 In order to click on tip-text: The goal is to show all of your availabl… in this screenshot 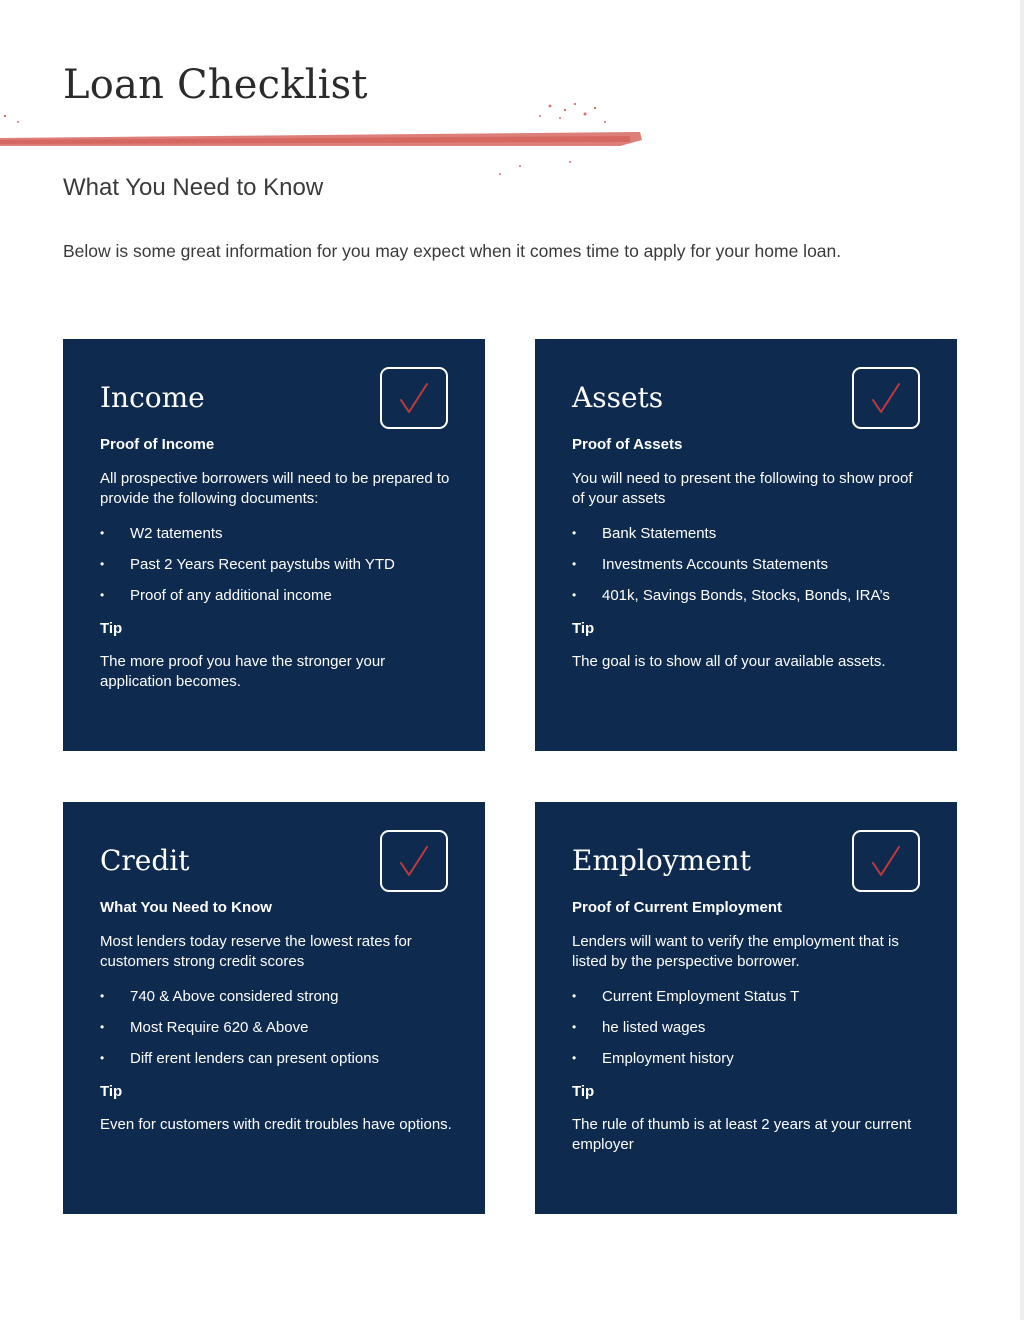, I will do `click(729, 661)`.